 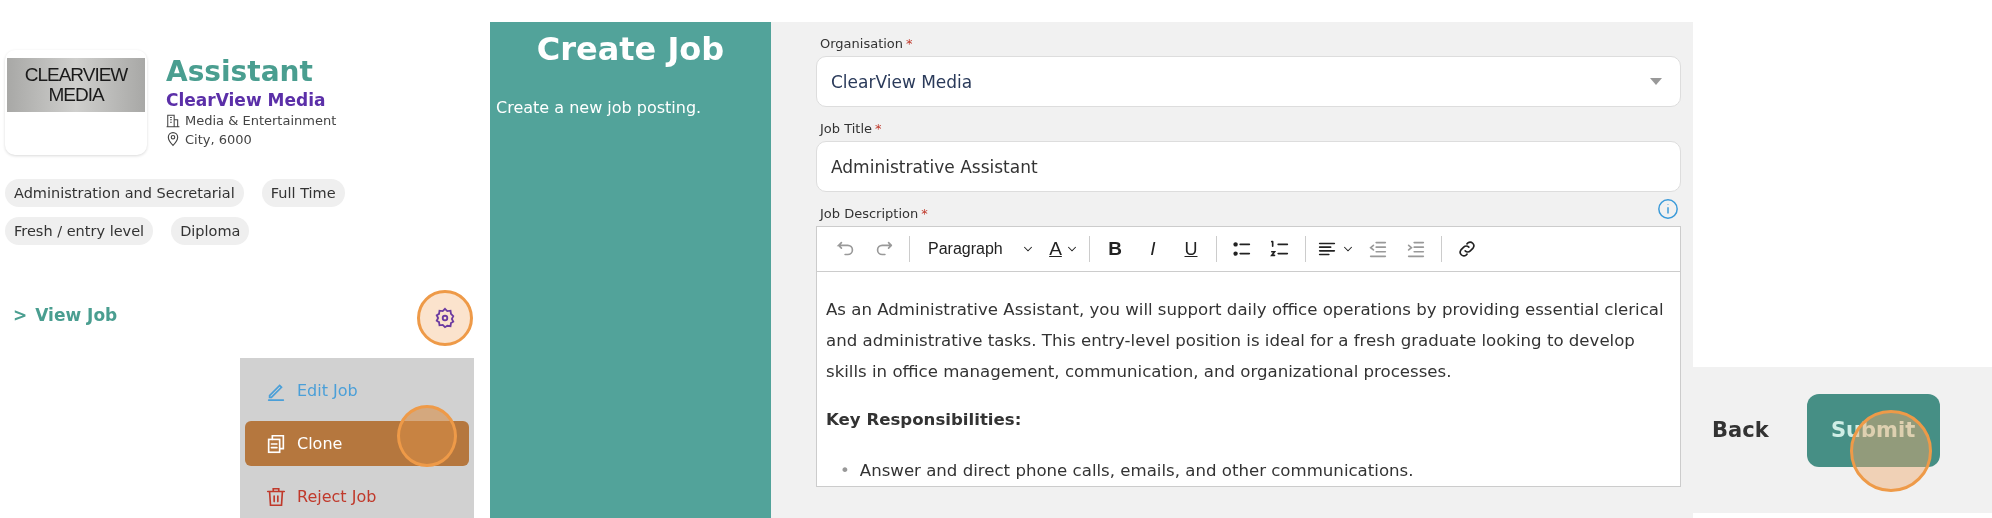 What do you see at coordinates (357, 496) in the screenshot?
I see `menu-item: Reject Job` at bounding box center [357, 496].